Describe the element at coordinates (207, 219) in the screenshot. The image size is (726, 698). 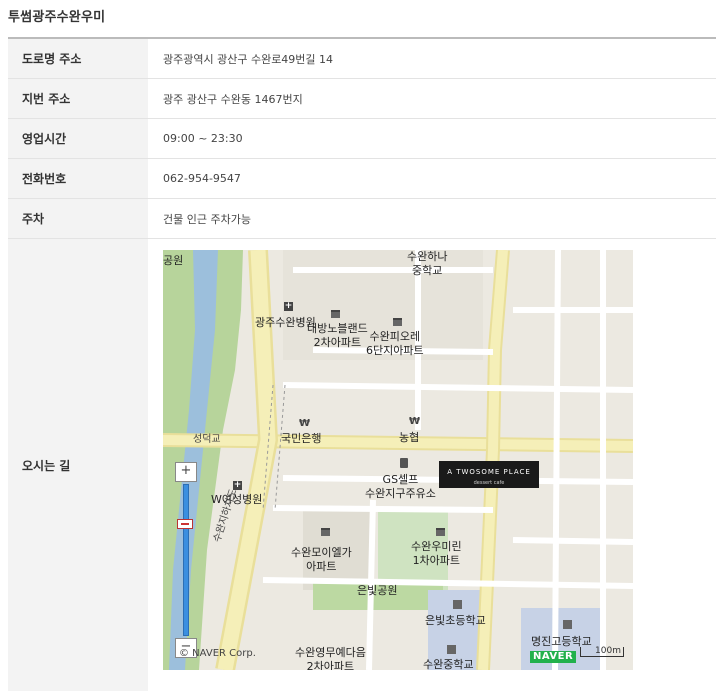
I see `parking-value: 건물 인근 주차가능` at that location.